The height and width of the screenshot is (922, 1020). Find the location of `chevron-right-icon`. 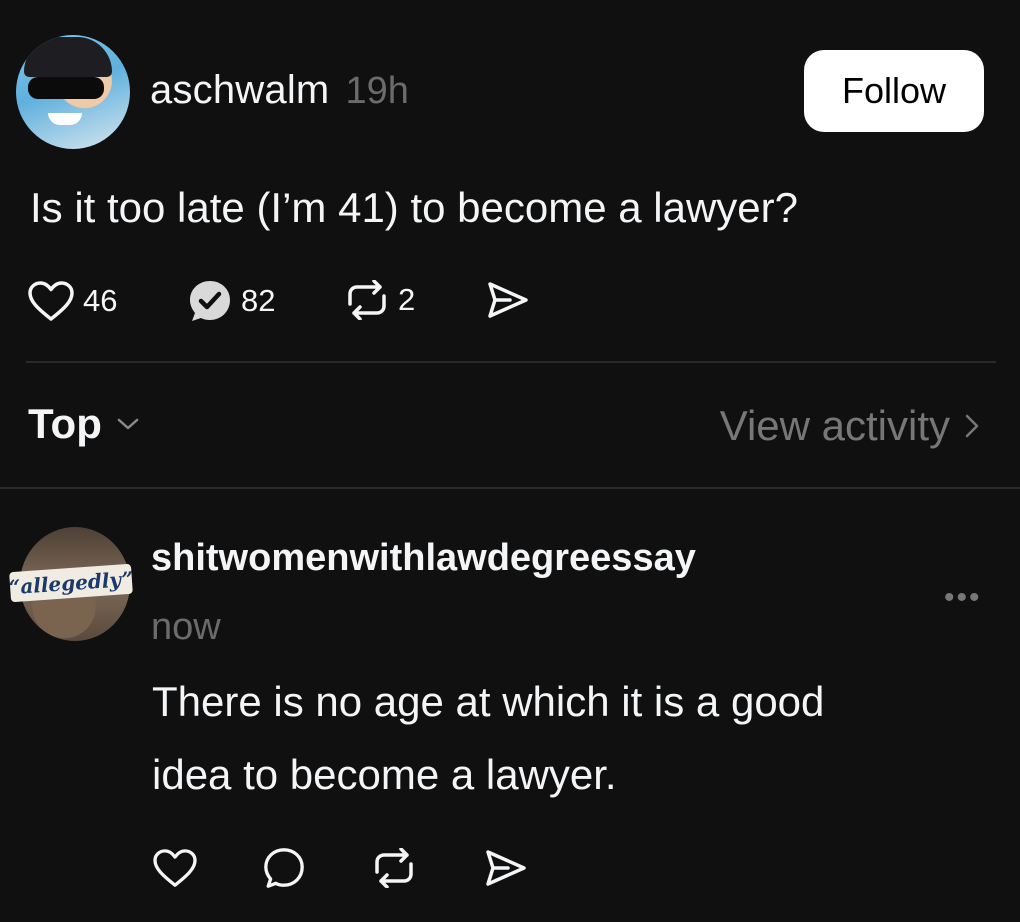

chevron-right-icon is located at coordinates (972, 426).